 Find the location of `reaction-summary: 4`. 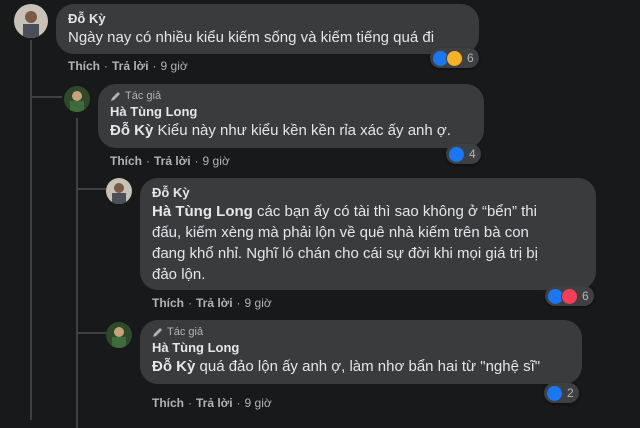

reaction-summary: 4 is located at coordinates (463, 154).